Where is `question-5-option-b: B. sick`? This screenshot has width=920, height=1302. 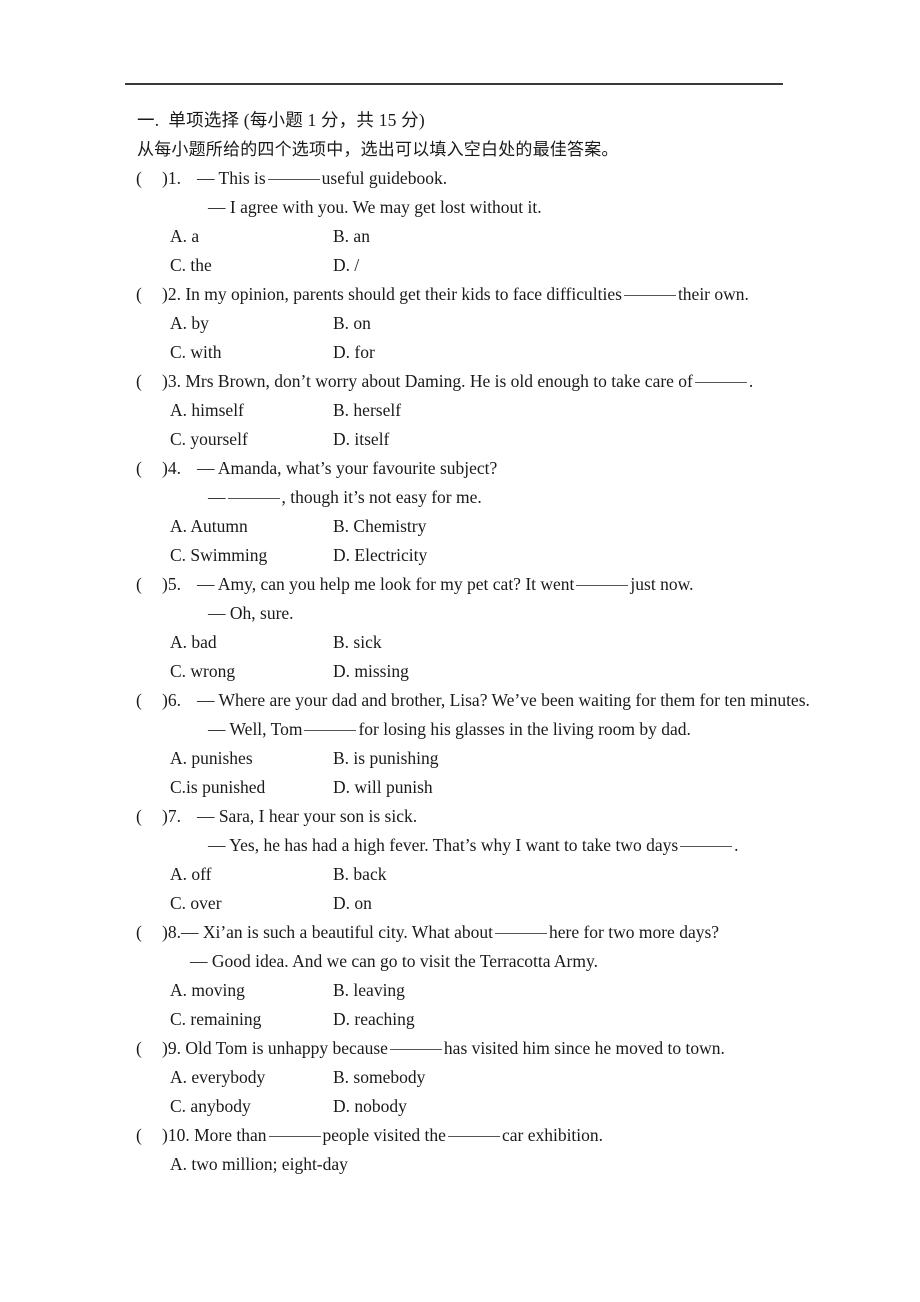 question-5-option-b: B. sick is located at coordinates (357, 642).